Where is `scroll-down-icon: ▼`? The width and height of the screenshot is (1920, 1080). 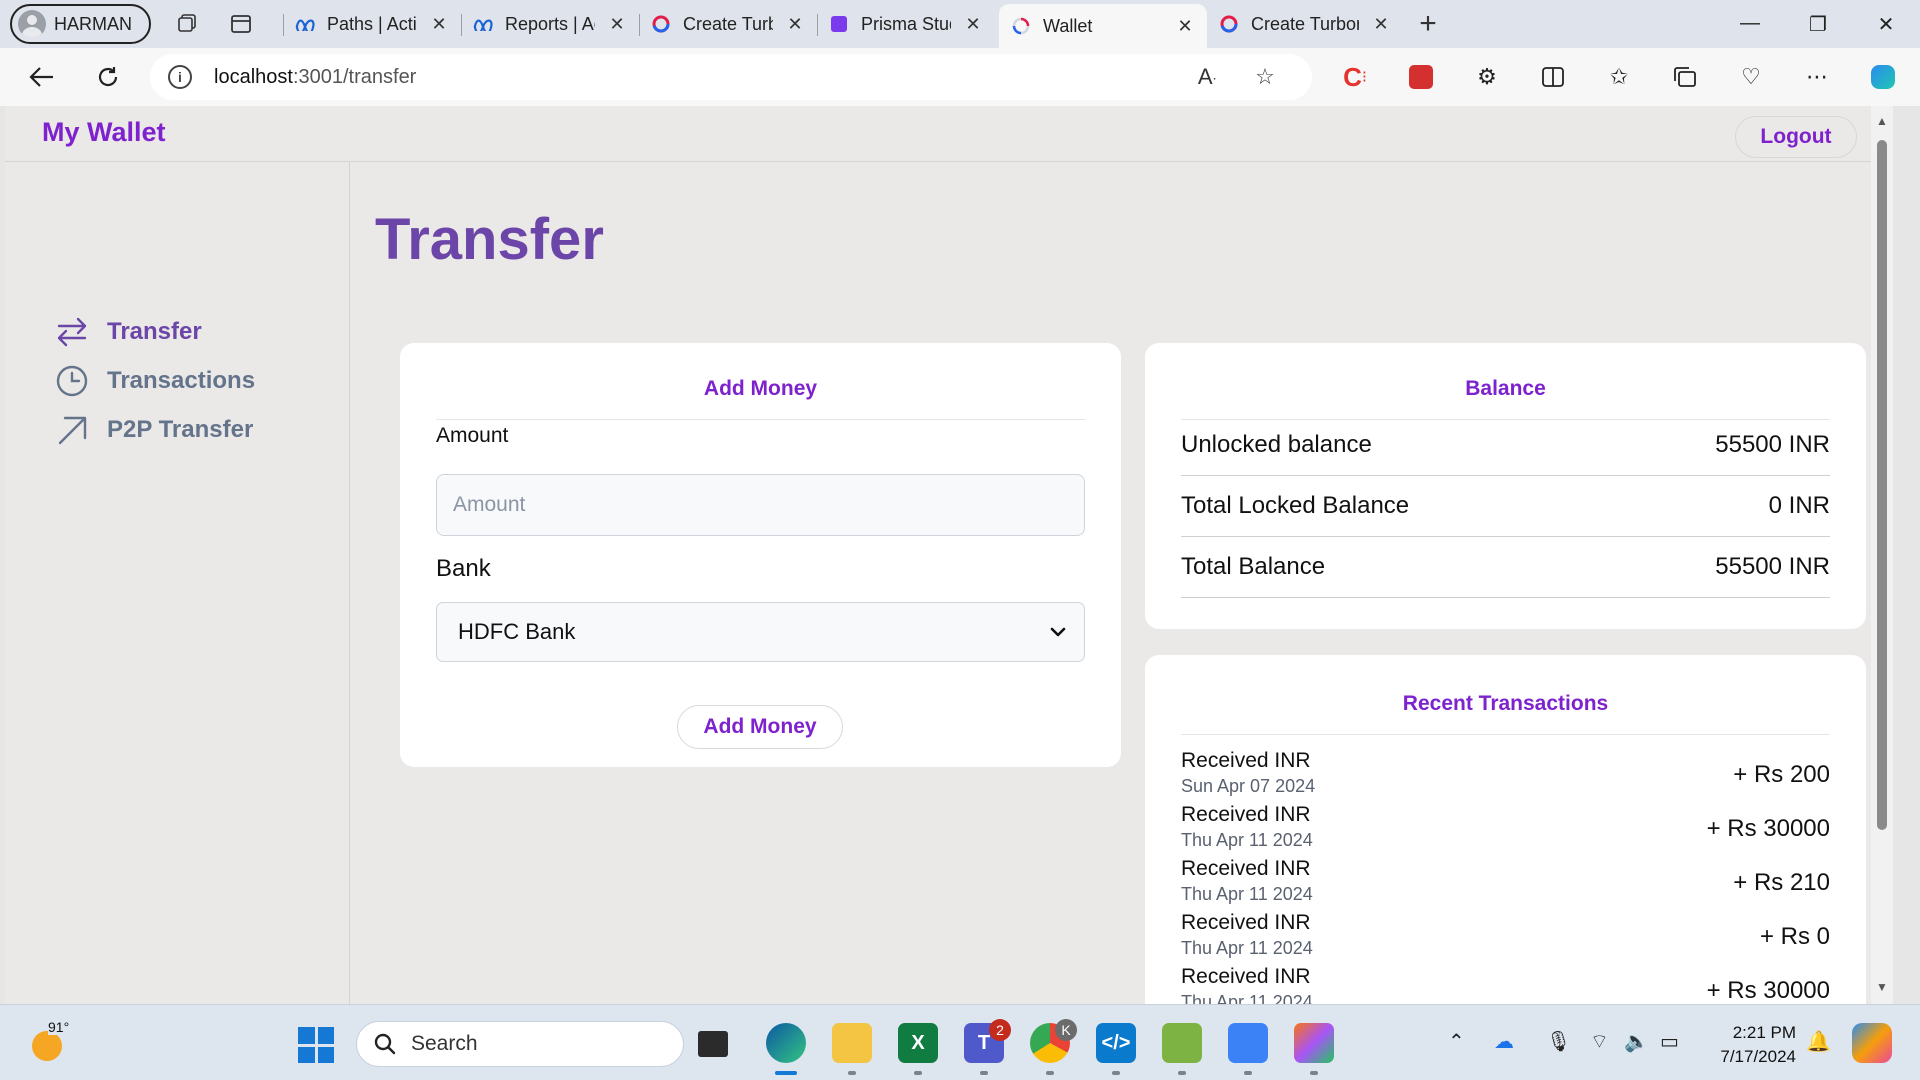 scroll-down-icon: ▼ is located at coordinates (1882, 987).